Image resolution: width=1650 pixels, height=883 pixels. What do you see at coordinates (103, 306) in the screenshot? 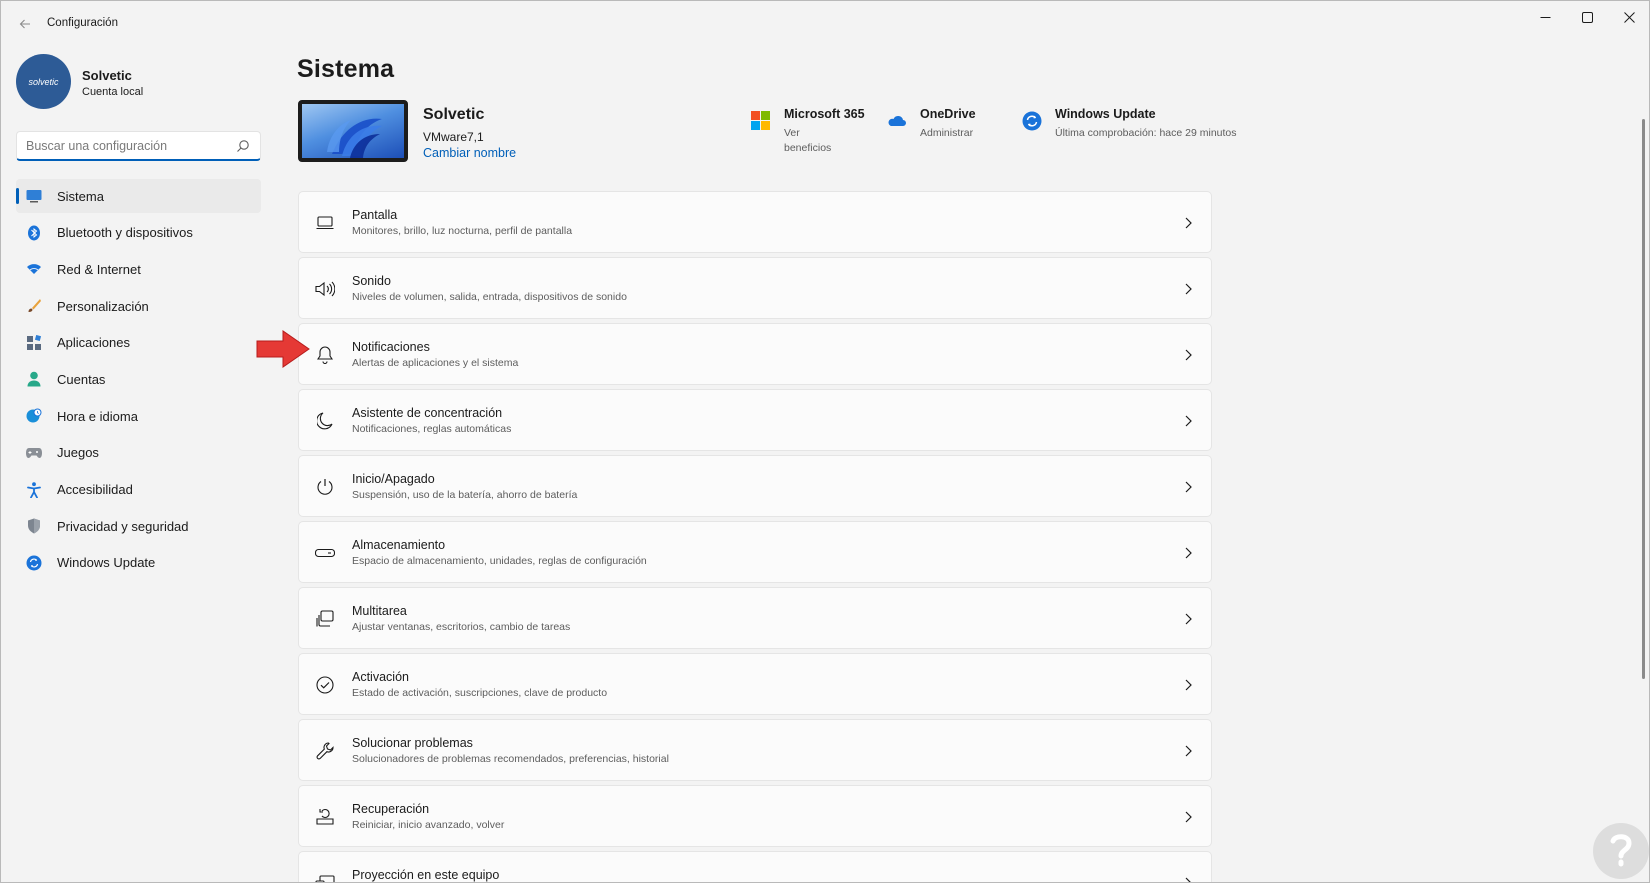
I see `sidebar-item-label: Personalización` at bounding box center [103, 306].